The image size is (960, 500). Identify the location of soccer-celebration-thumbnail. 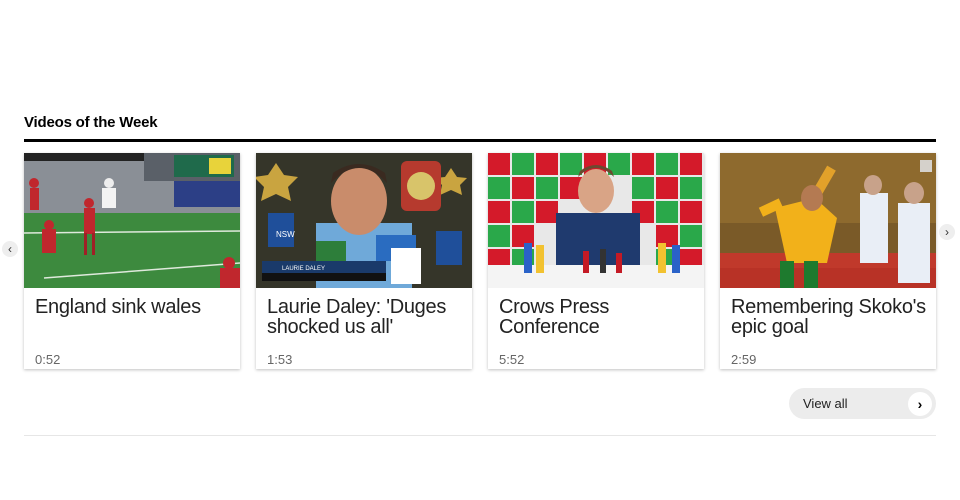
(828, 220).